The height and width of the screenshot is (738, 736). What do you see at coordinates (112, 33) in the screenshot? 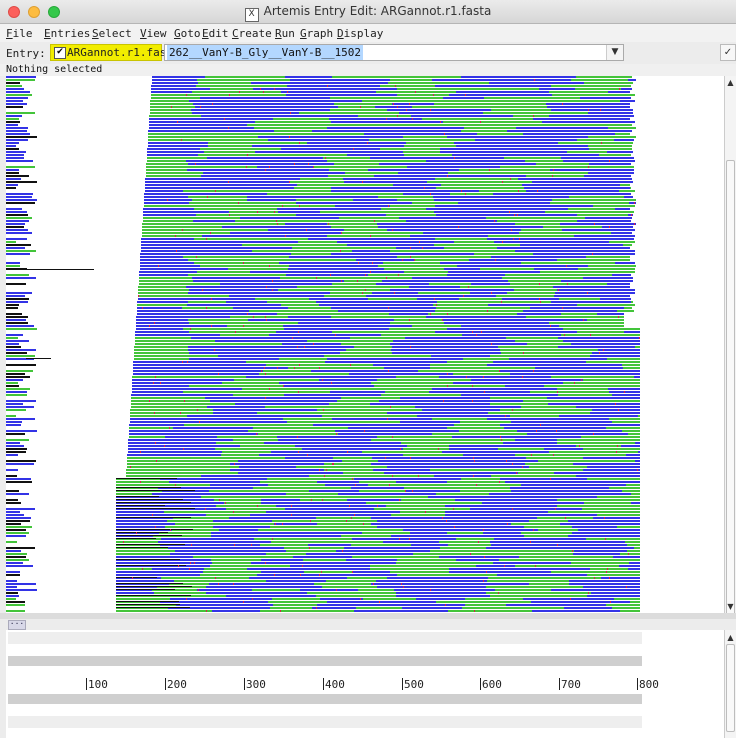
I see `menu-select: Select` at bounding box center [112, 33].